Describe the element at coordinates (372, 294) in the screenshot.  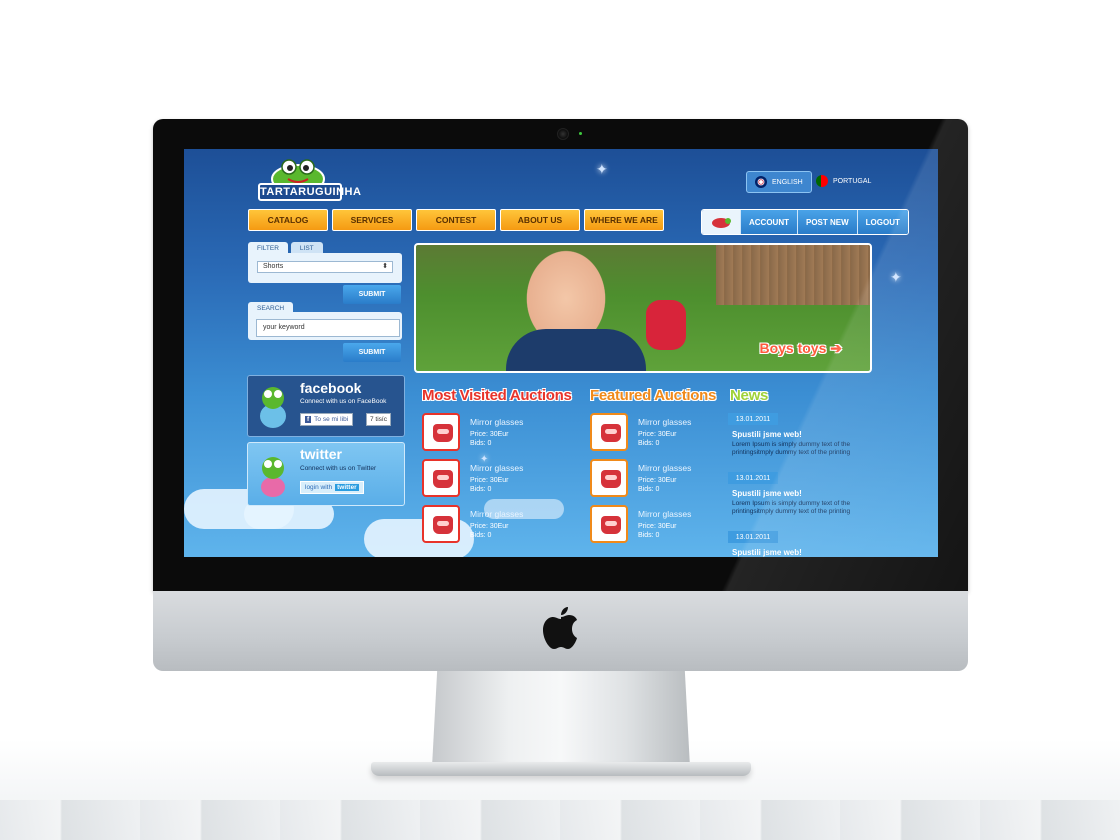
I see `filter-submit-button: SUBMIT` at that location.